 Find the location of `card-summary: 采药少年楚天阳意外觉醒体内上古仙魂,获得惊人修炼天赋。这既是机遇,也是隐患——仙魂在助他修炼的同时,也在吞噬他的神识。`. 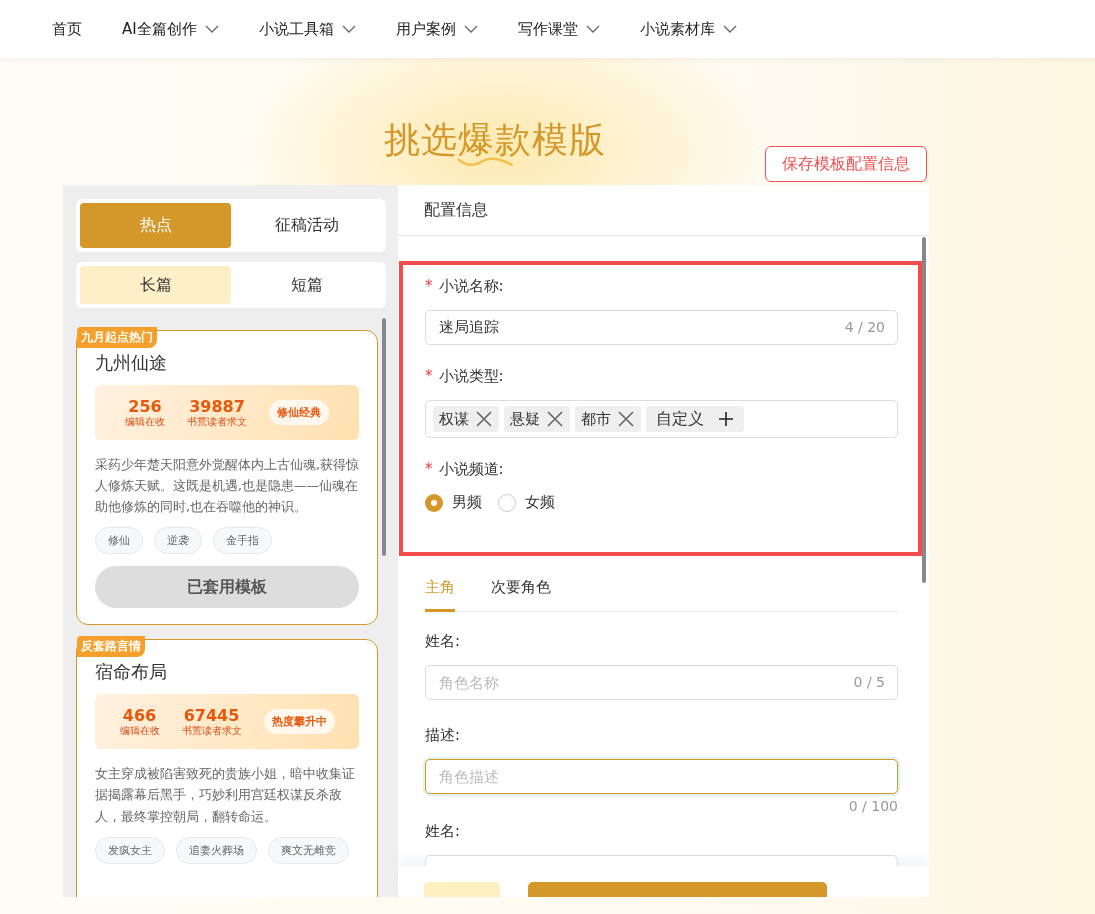

card-summary: 采药少年楚天阳意外觉醒体内上古仙魂,获得惊人修炼天赋。这既是机遇,也是隐患——仙魂在助他修炼的同时,也在吞噬他的神识。 is located at coordinates (227, 486).